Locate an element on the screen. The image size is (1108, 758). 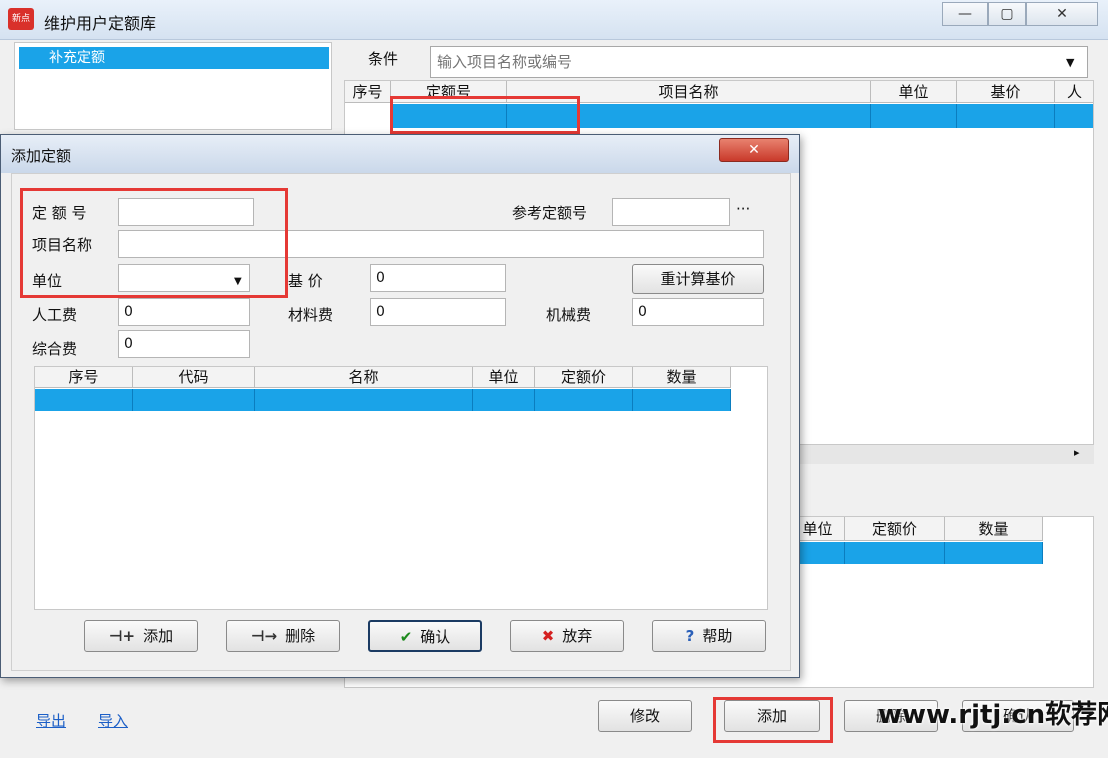
button-label: 删除 is located at coordinates (300, 636).